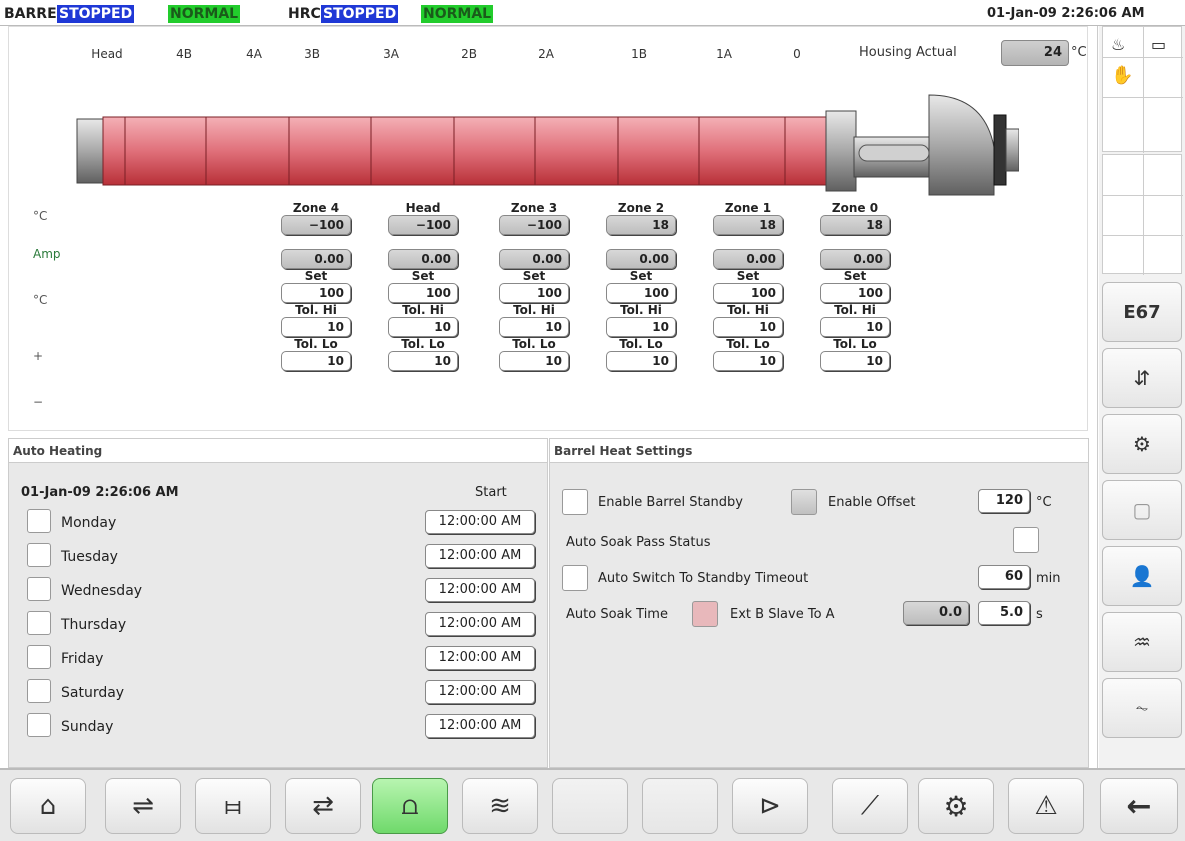 This screenshot has height=841, width=1185. Describe the element at coordinates (534, 208) in the screenshot. I see `zone-name: Zone 3` at that location.